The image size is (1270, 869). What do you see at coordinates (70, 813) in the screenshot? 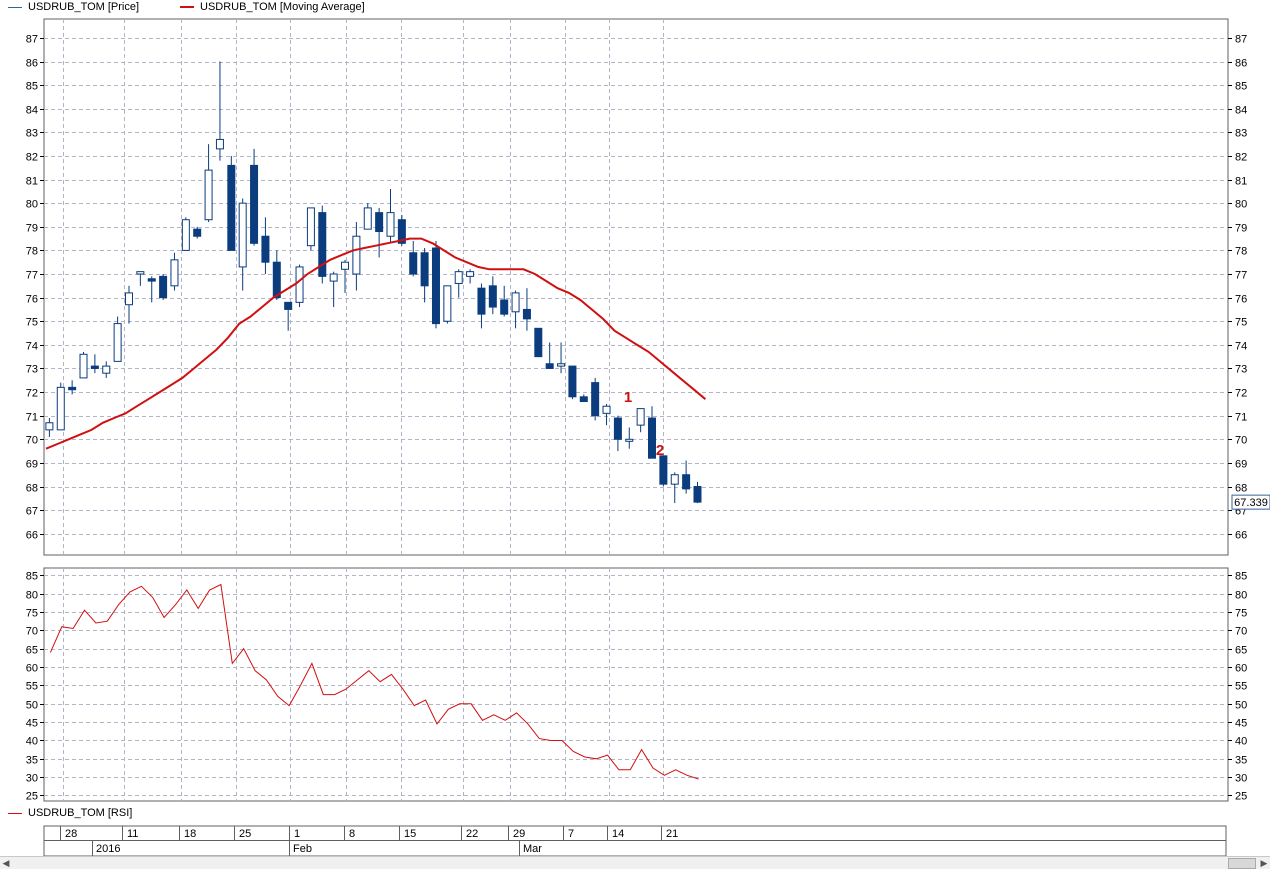
I see `legend-rsi: USDRUB_TOM [RSI]` at bounding box center [70, 813].